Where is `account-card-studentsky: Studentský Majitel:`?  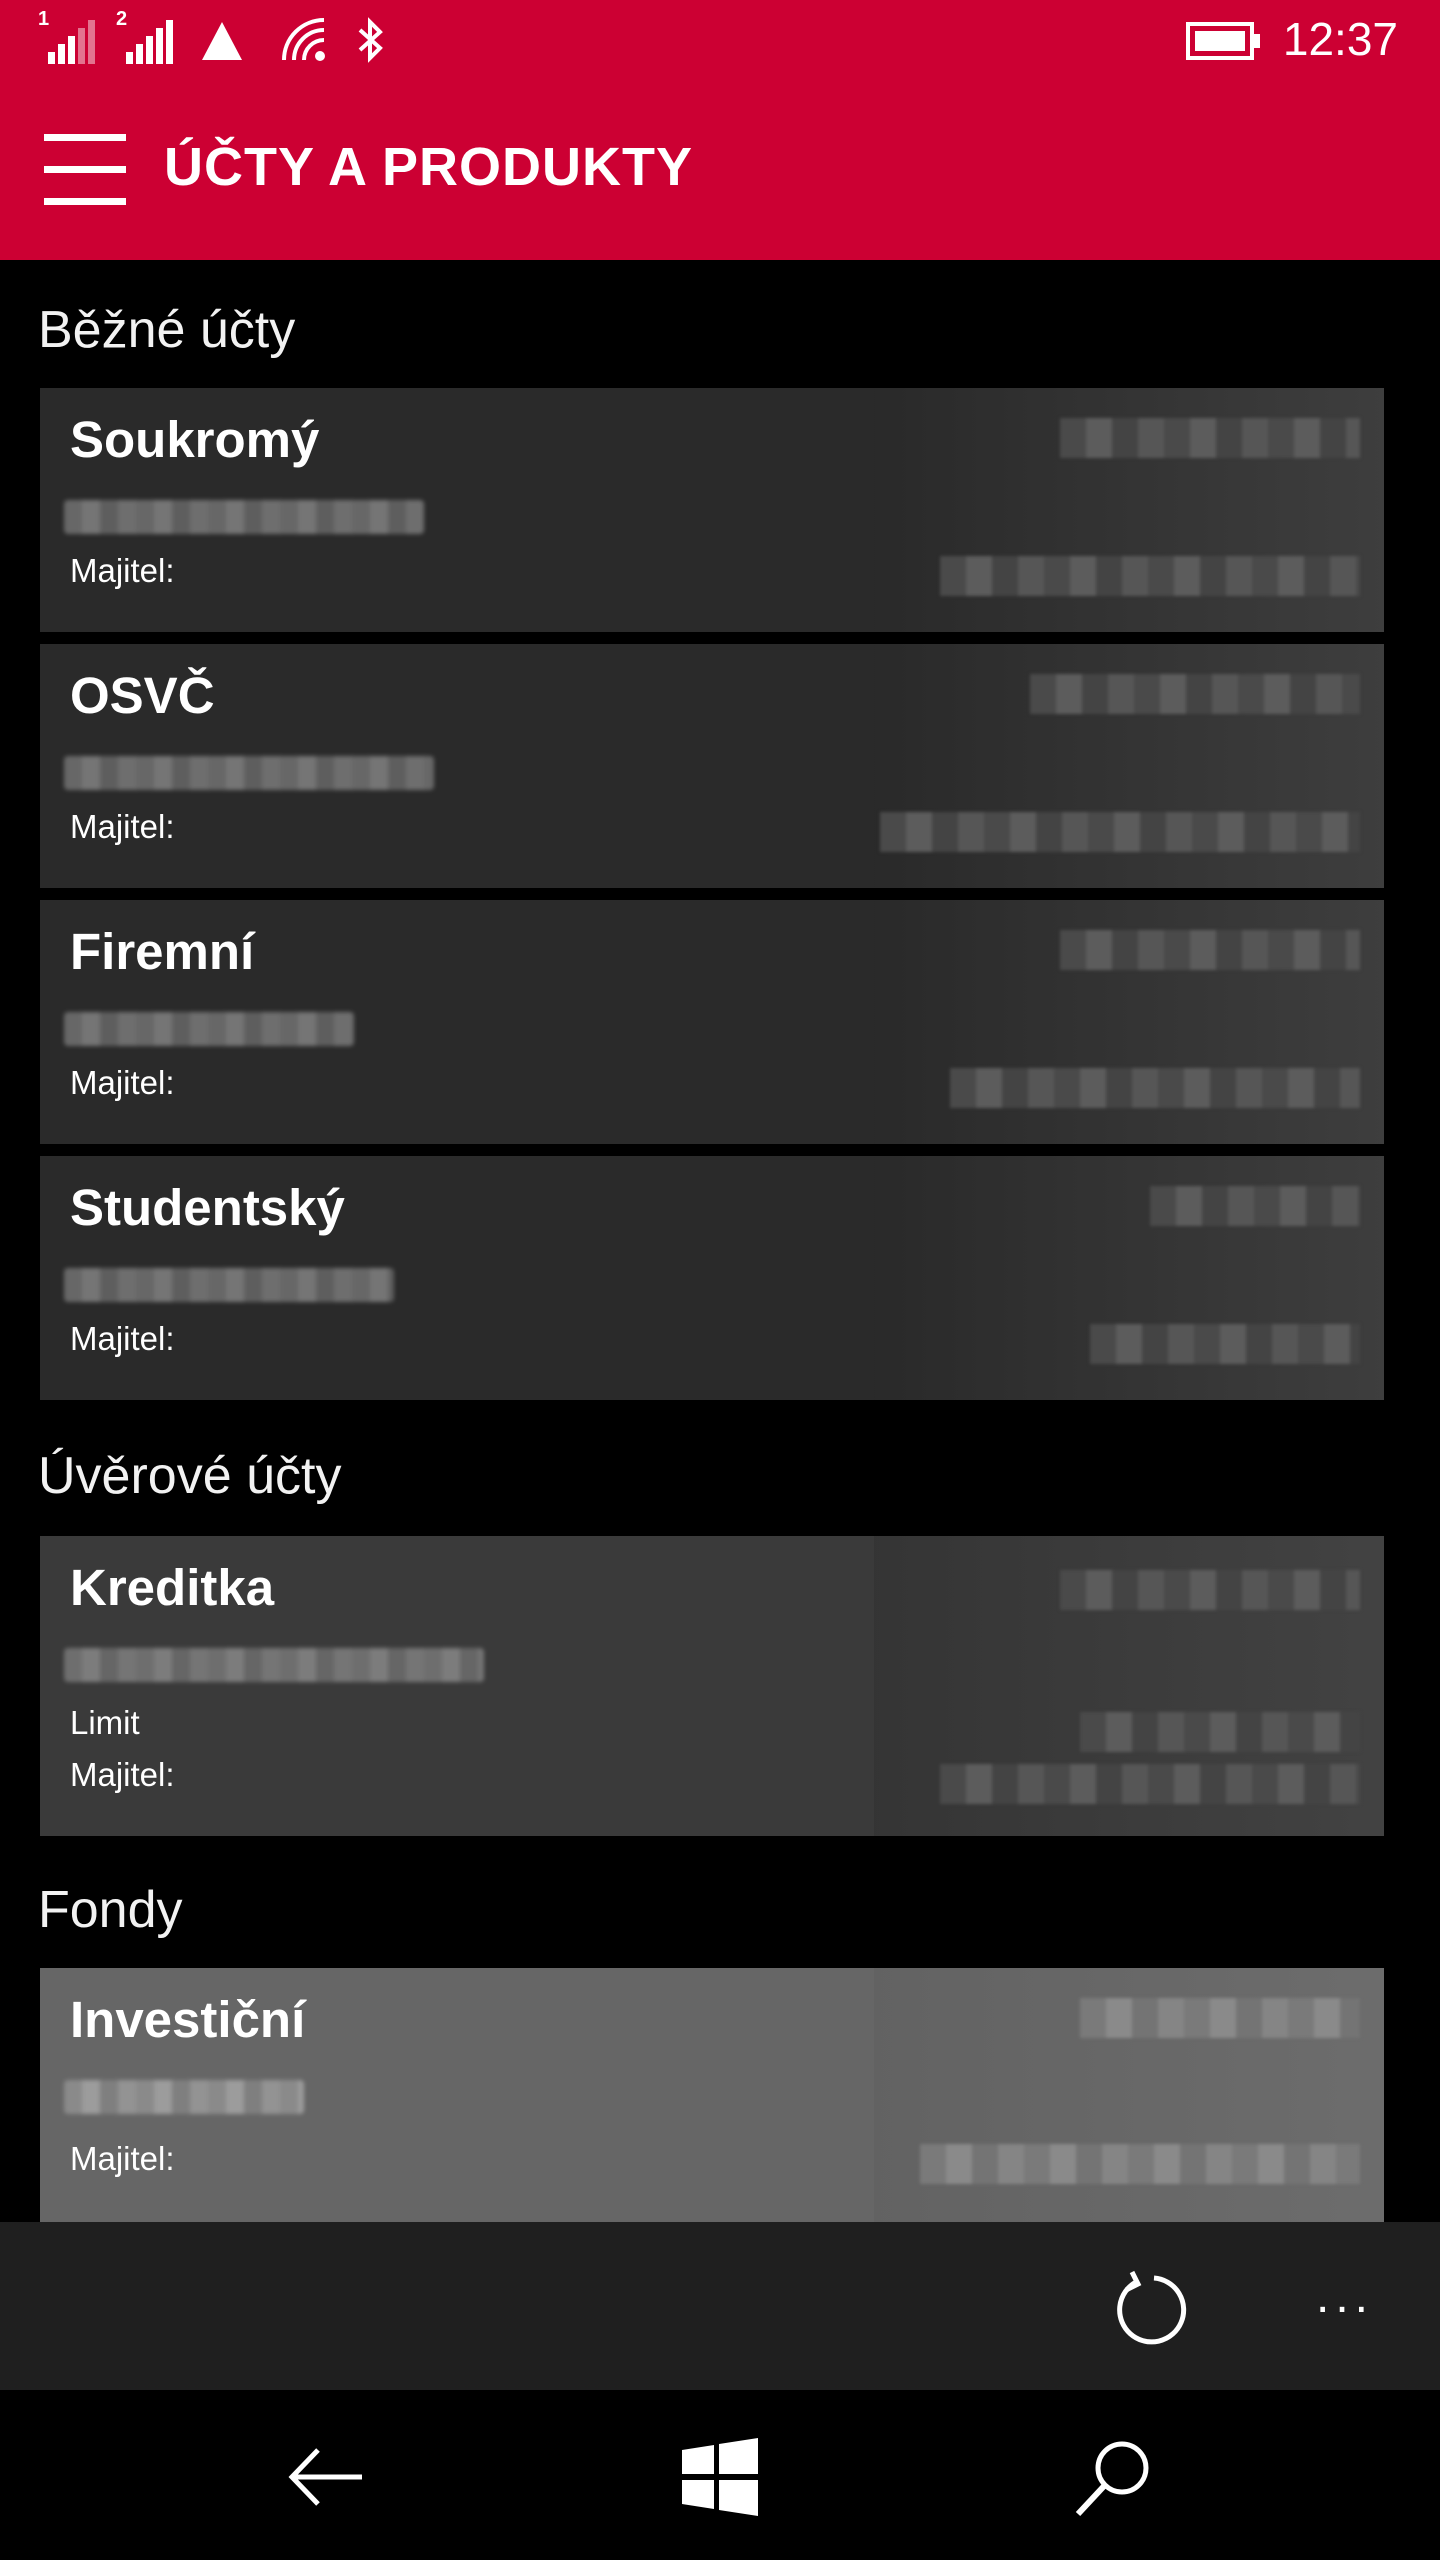 account-card-studentsky: Studentský Majitel: is located at coordinates (712, 1278).